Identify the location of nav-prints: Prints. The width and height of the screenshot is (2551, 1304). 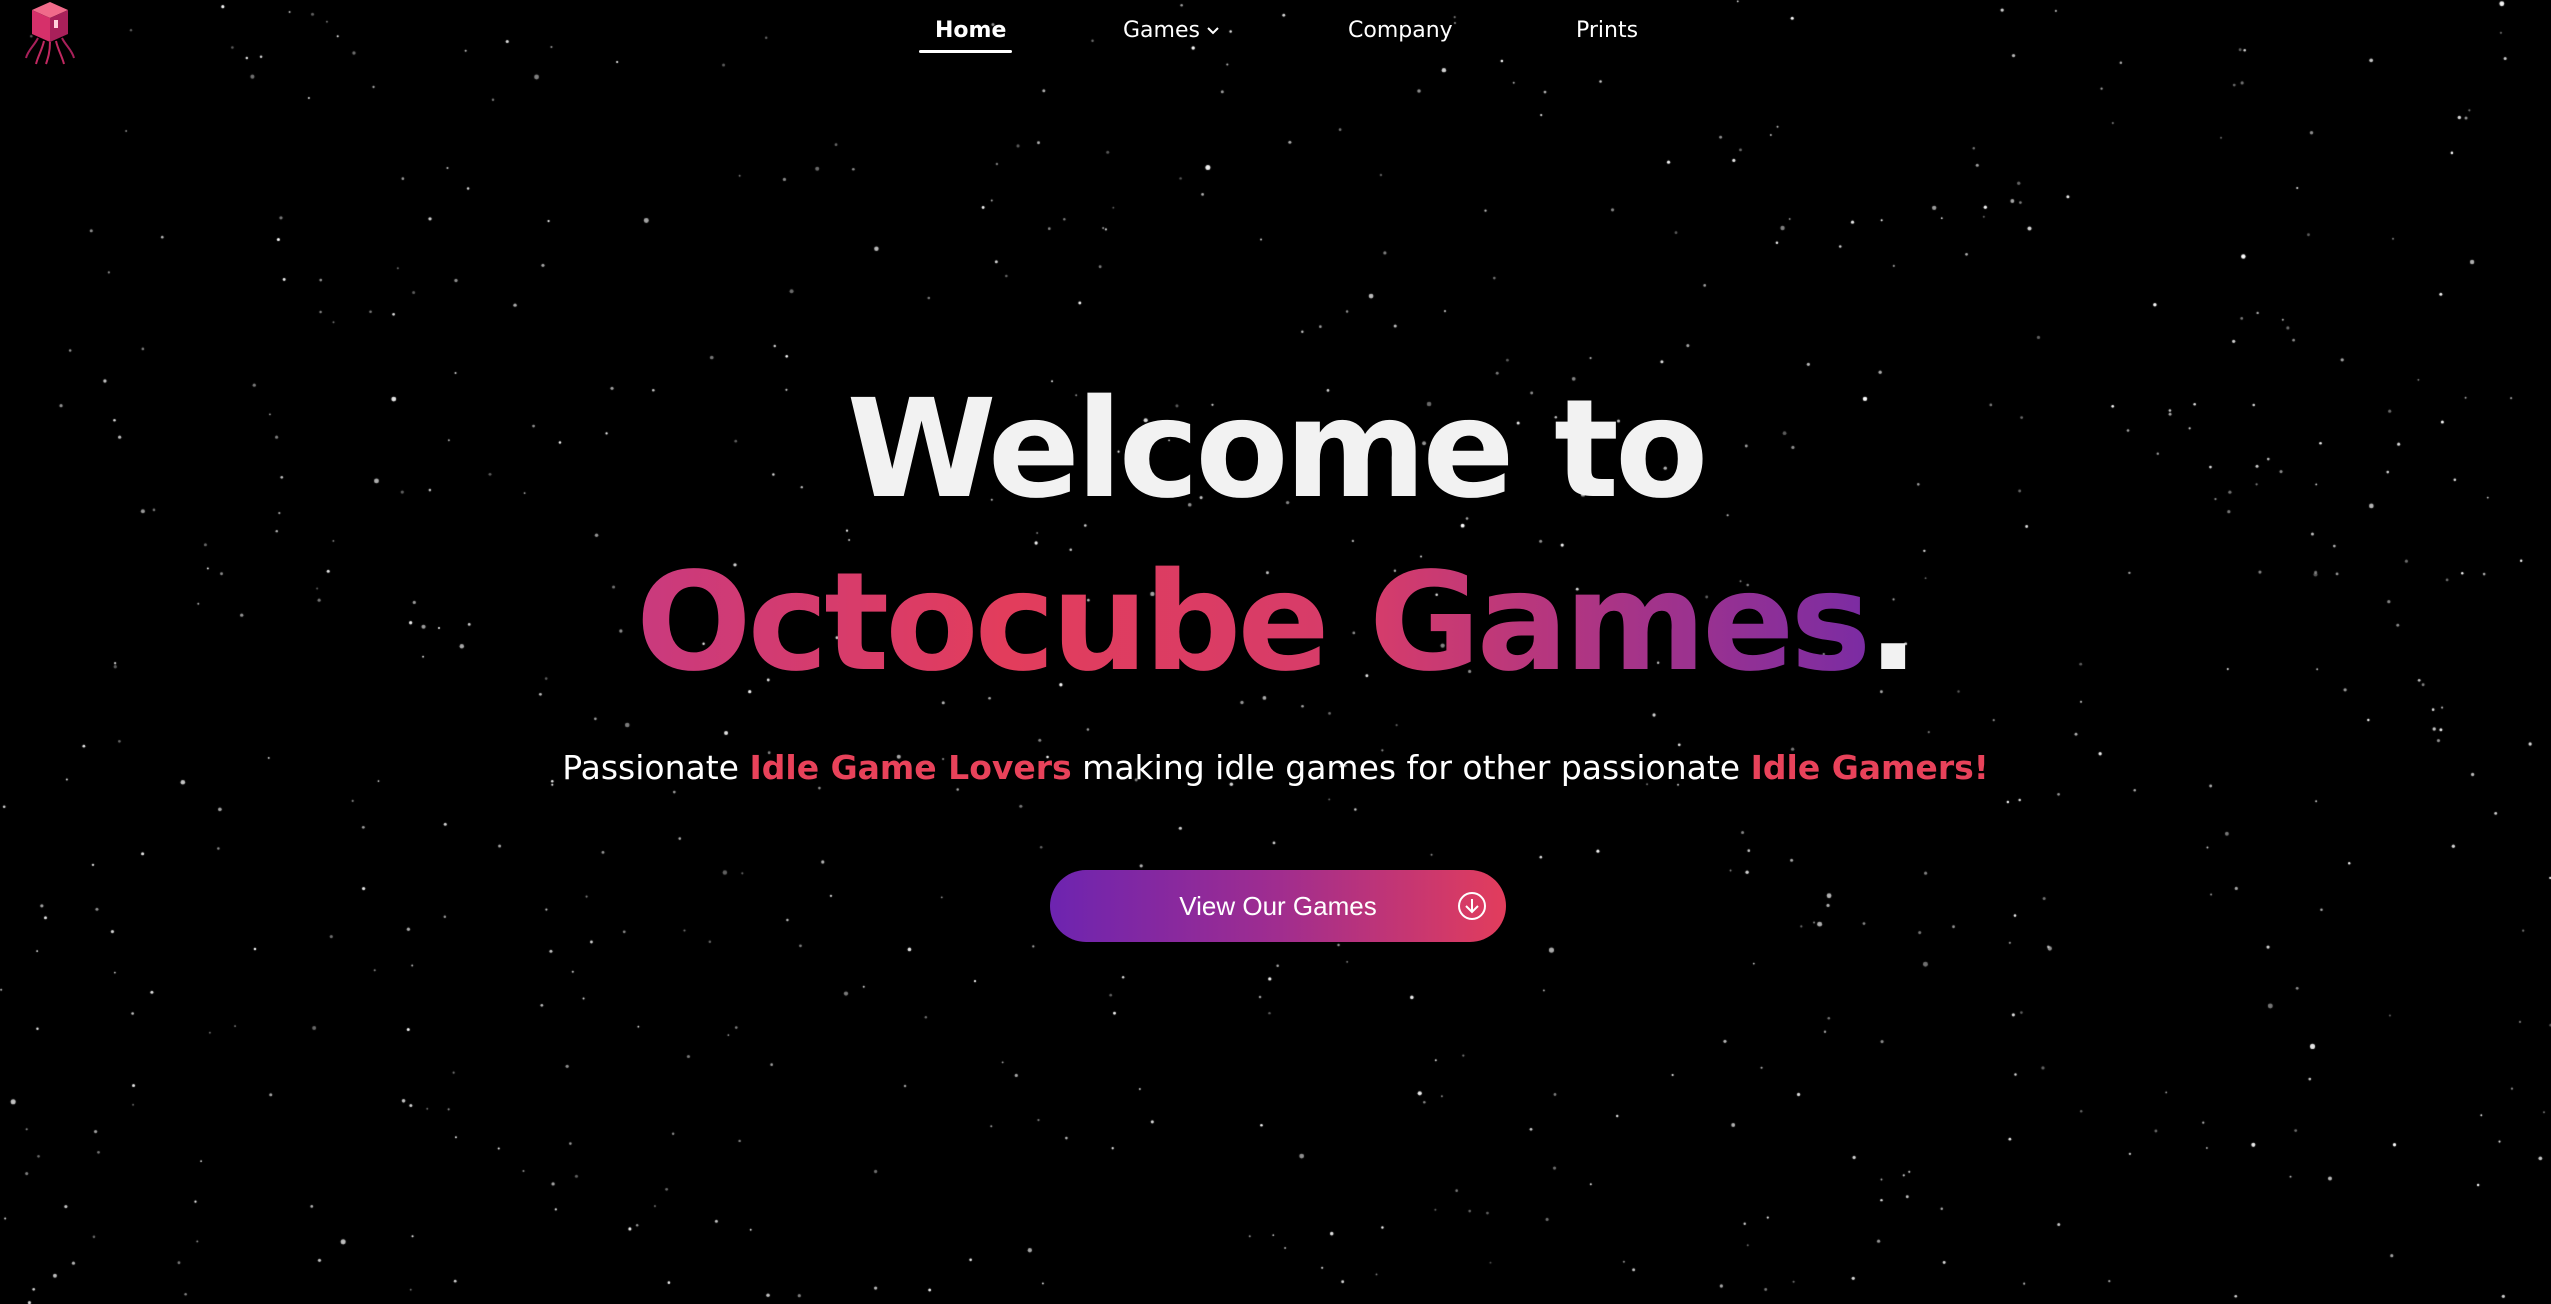
(1607, 30).